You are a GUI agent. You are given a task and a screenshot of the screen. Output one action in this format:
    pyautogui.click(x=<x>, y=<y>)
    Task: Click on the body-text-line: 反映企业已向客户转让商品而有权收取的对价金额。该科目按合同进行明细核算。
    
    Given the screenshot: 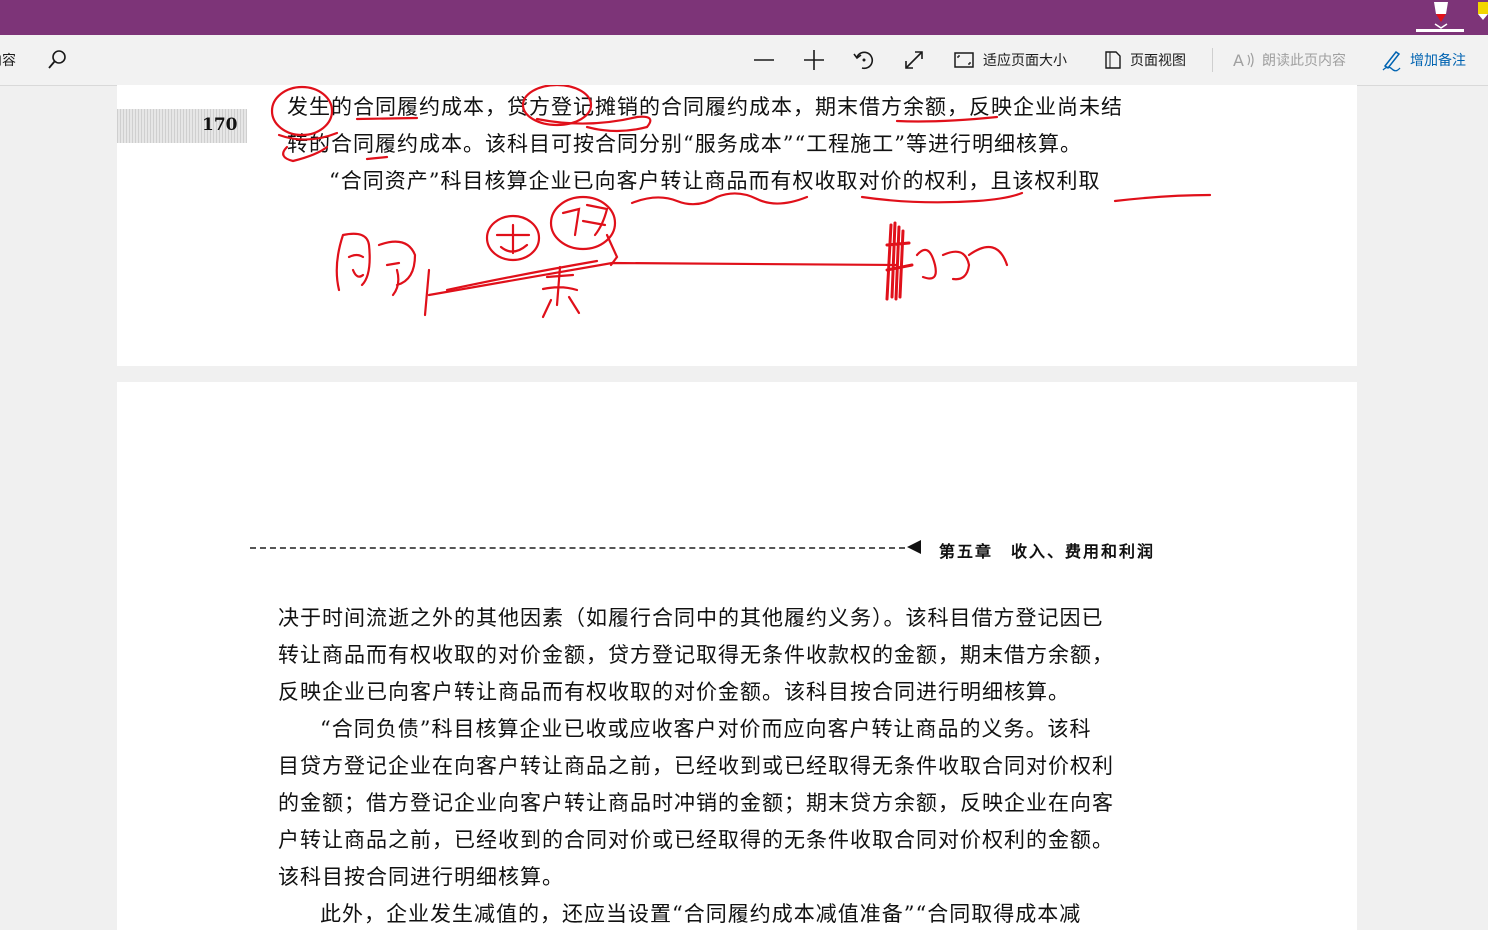 What is the action you would take?
    pyautogui.click(x=674, y=692)
    